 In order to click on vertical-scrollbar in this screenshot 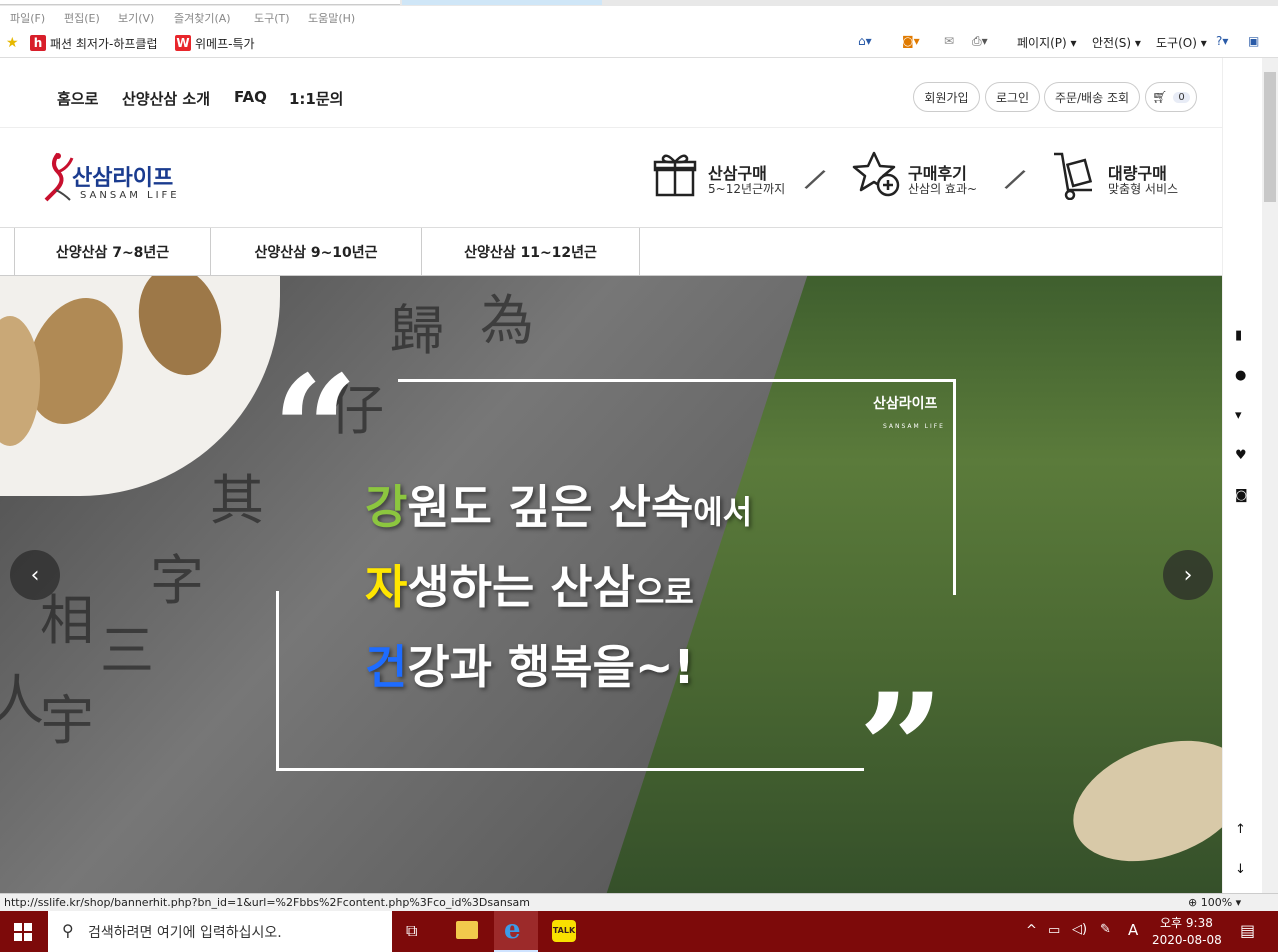, I will do `click(1270, 475)`.